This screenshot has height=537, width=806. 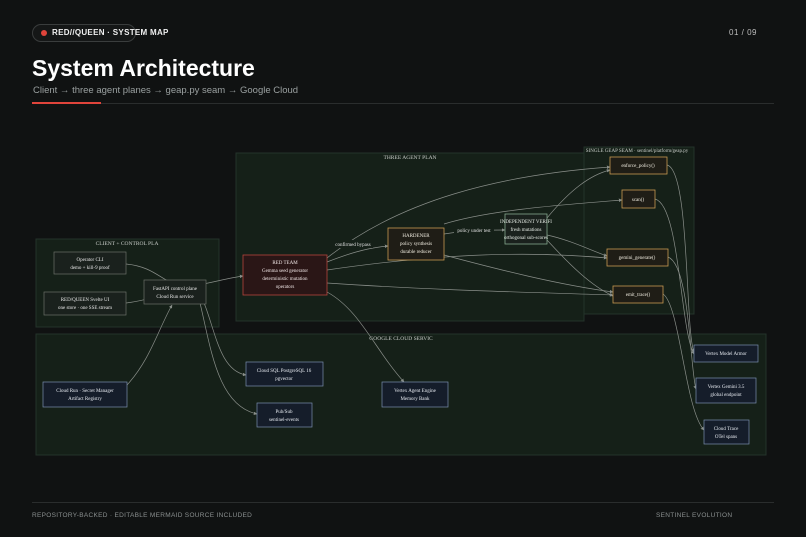 I want to click on edge-label-confirmed-bypass: confirmed bypass, so click(x=353, y=244).